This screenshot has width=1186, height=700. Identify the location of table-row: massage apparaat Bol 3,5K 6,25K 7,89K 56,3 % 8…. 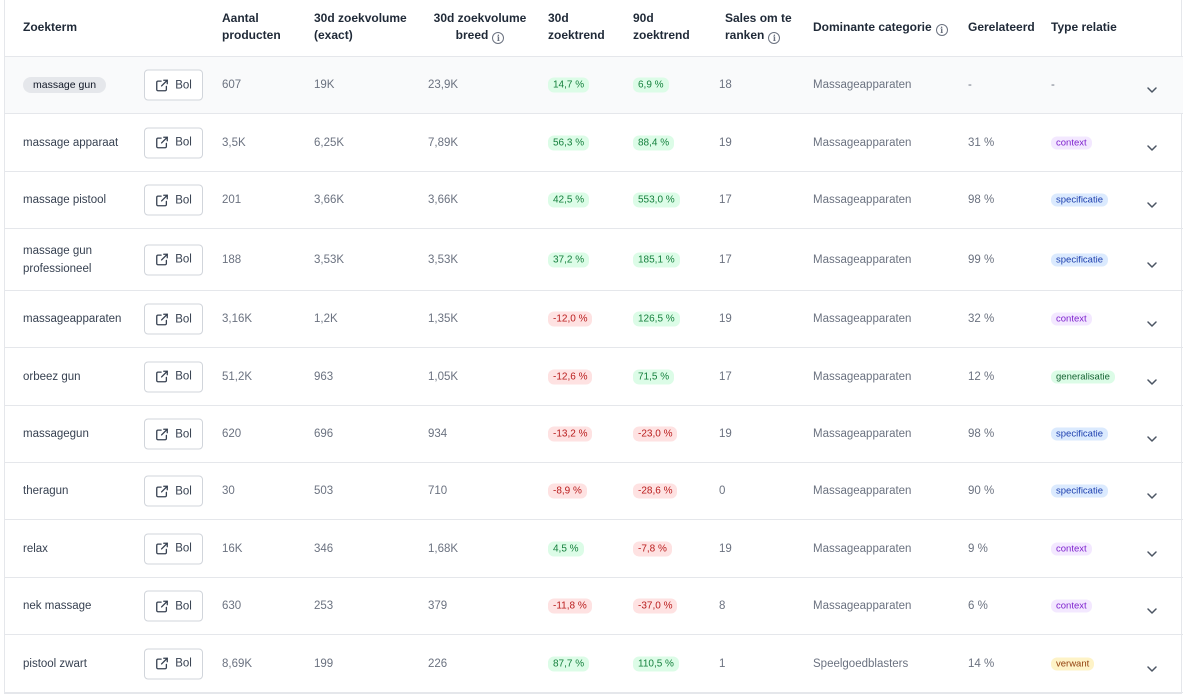
(594, 143).